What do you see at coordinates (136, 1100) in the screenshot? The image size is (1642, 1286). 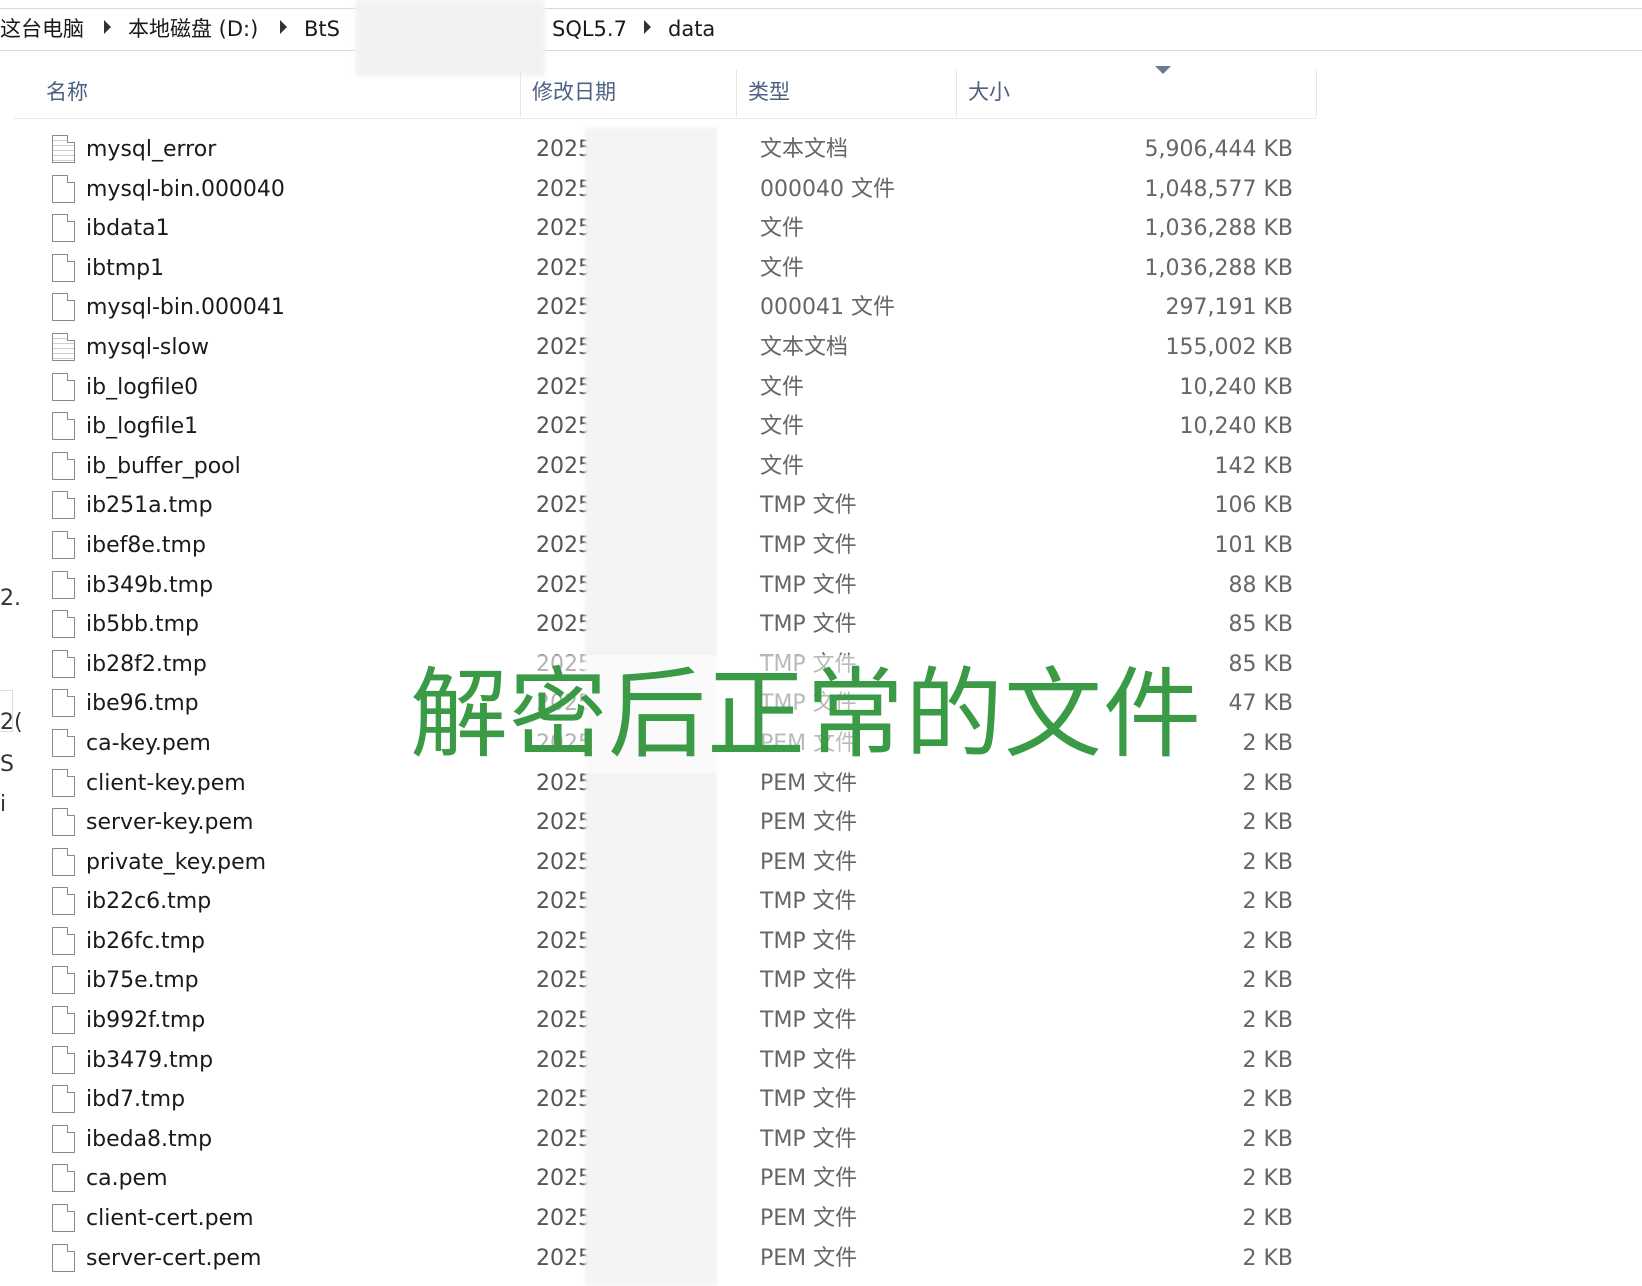 I see `file-name: ibd7.tmp` at bounding box center [136, 1100].